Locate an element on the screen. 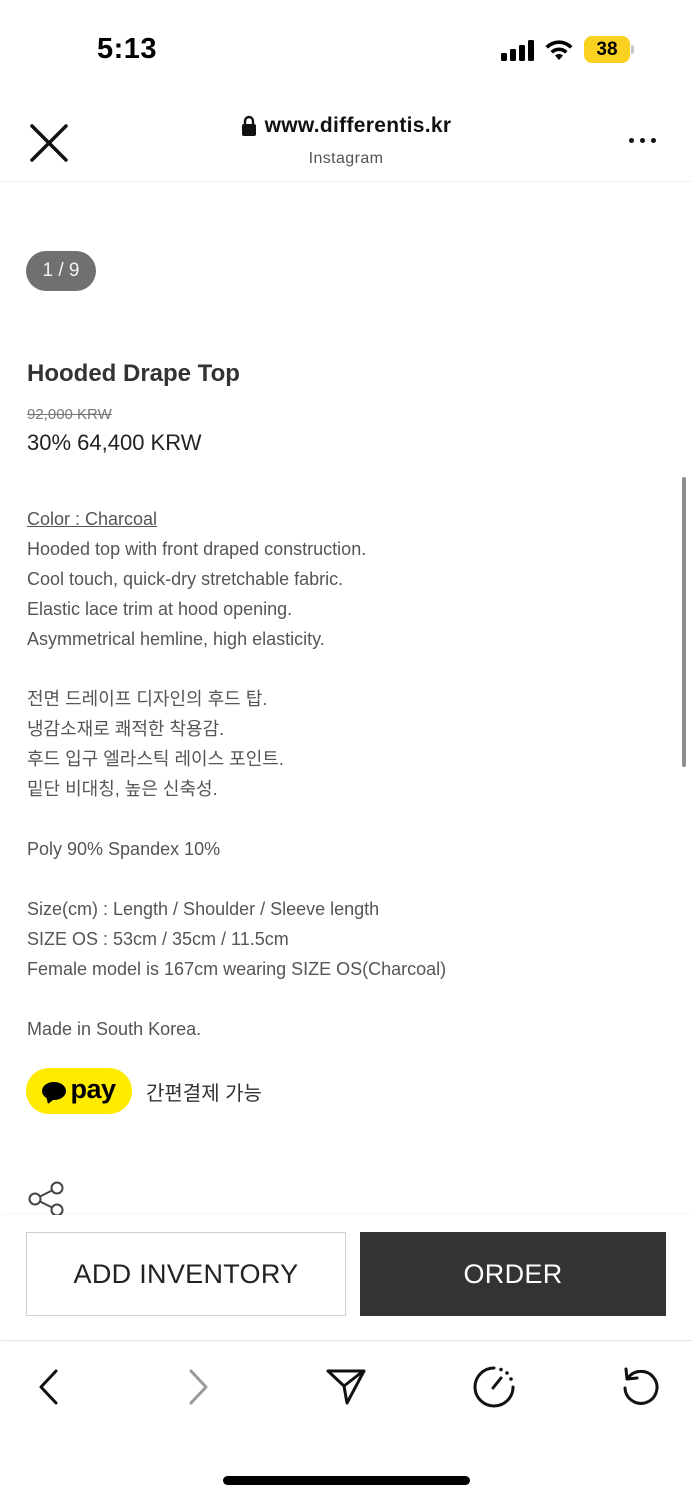  status-icons: 38 is located at coordinates (567, 49).